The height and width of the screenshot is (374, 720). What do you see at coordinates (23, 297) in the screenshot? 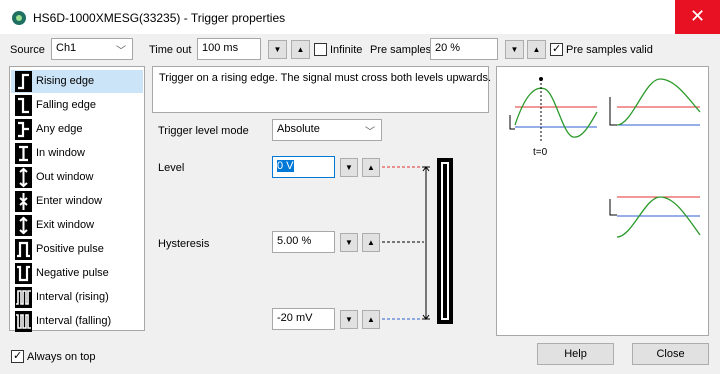
I see `interval-rising-icon` at bounding box center [23, 297].